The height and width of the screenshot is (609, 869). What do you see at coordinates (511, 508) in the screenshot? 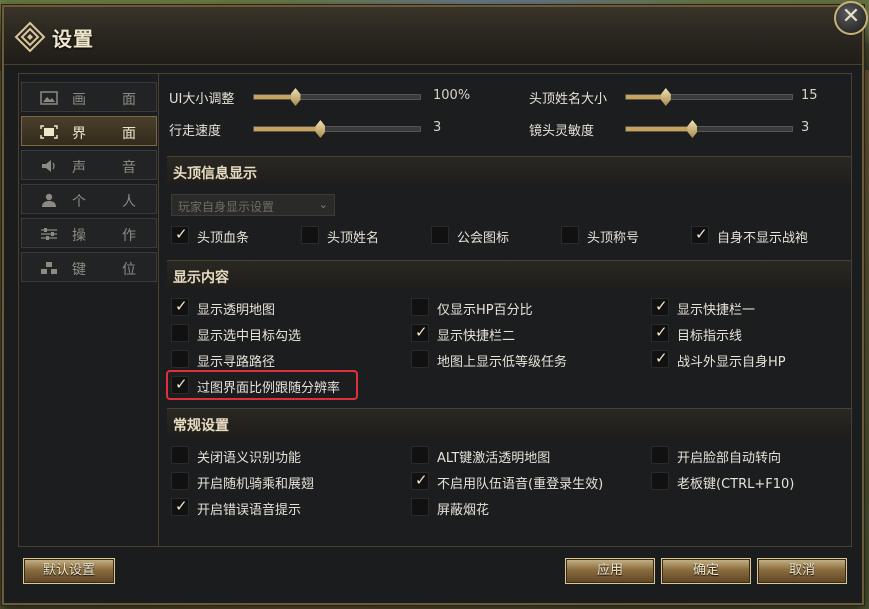
I see `checkbox-item: 屏蔽烟花` at bounding box center [511, 508].